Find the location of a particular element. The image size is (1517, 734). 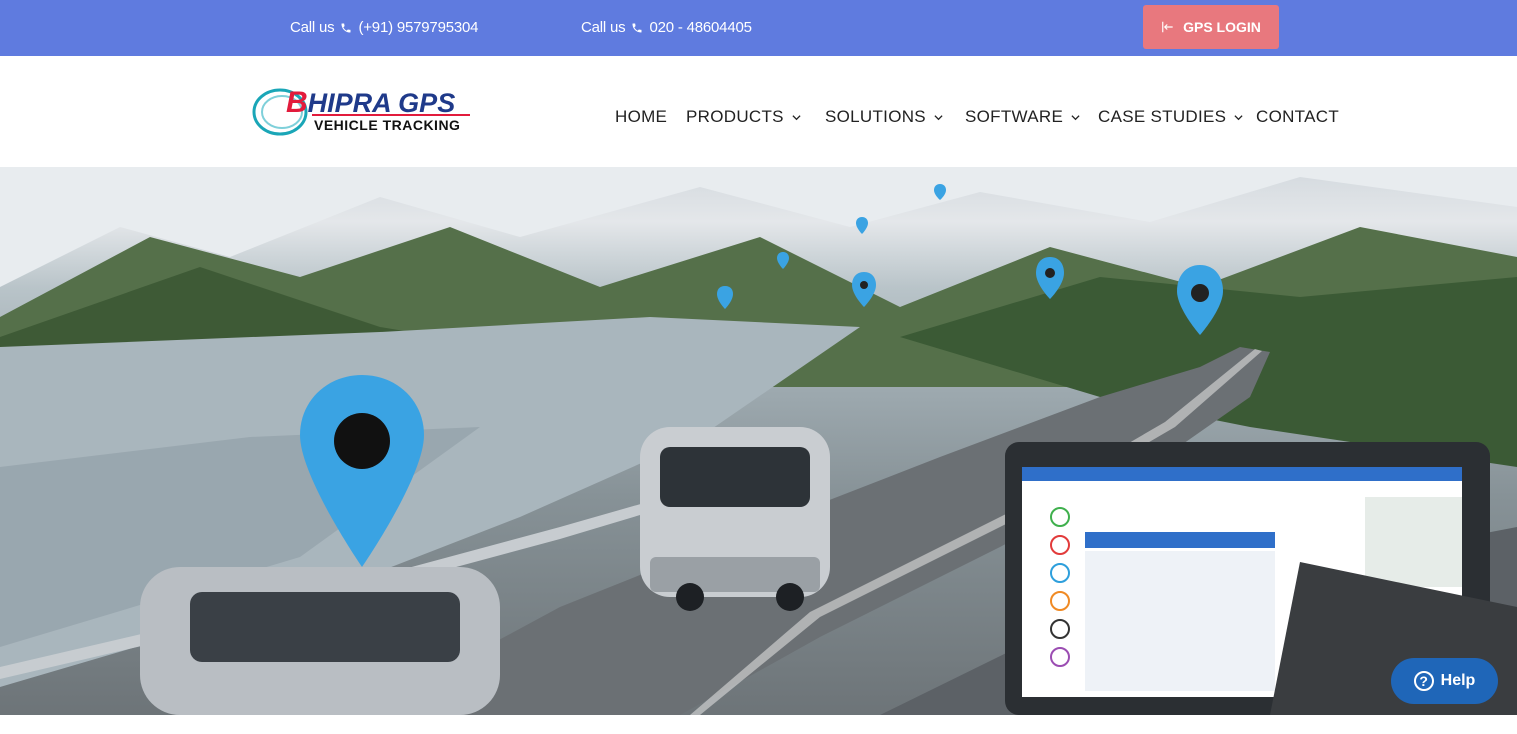

help-label: Help is located at coordinates (1458, 680).